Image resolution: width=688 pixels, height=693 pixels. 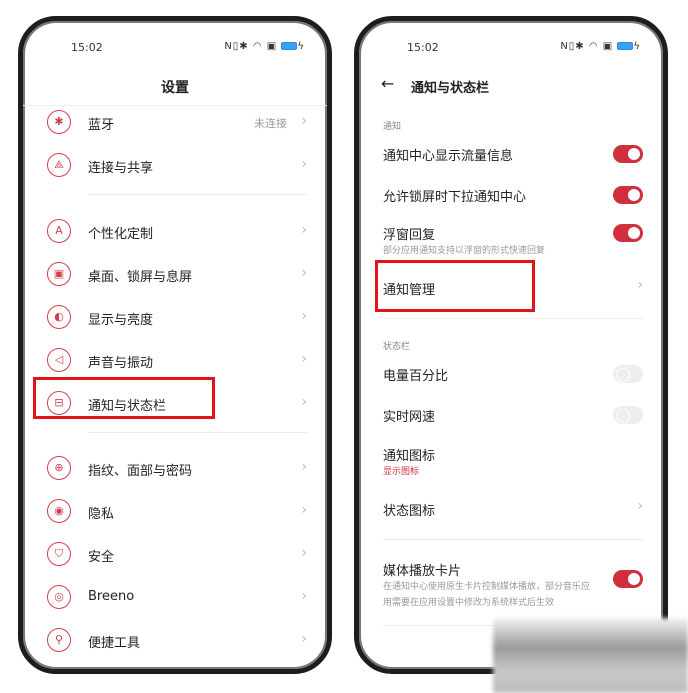 What do you see at coordinates (177, 123) in the screenshot?
I see `settings-item: ✱ 蓝牙 未连接 ›` at bounding box center [177, 123].